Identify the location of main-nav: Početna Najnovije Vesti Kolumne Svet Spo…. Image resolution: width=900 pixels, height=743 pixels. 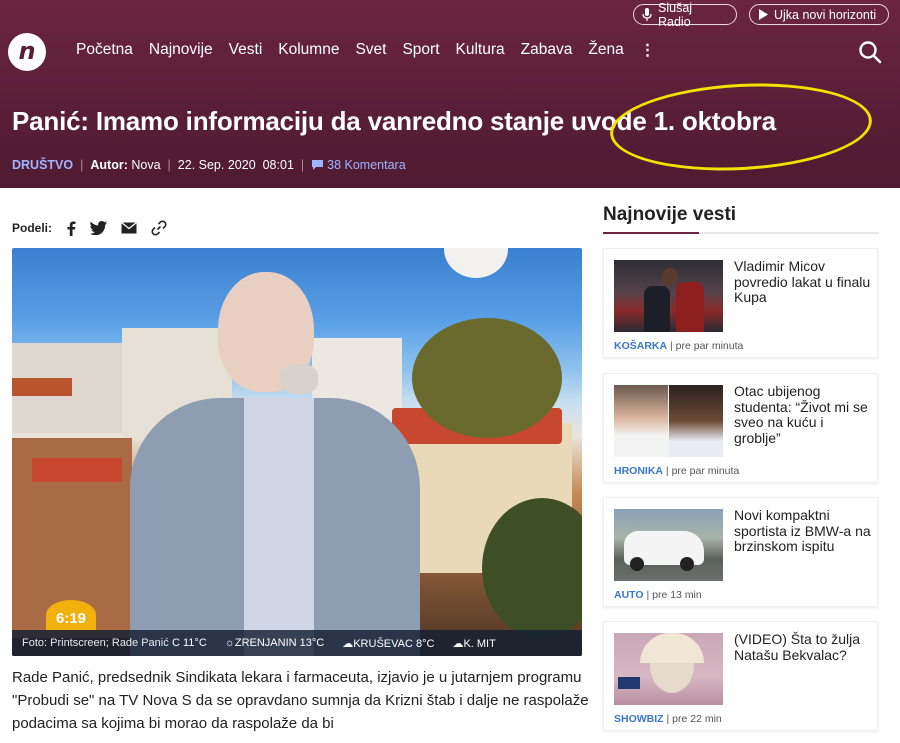
(365, 50).